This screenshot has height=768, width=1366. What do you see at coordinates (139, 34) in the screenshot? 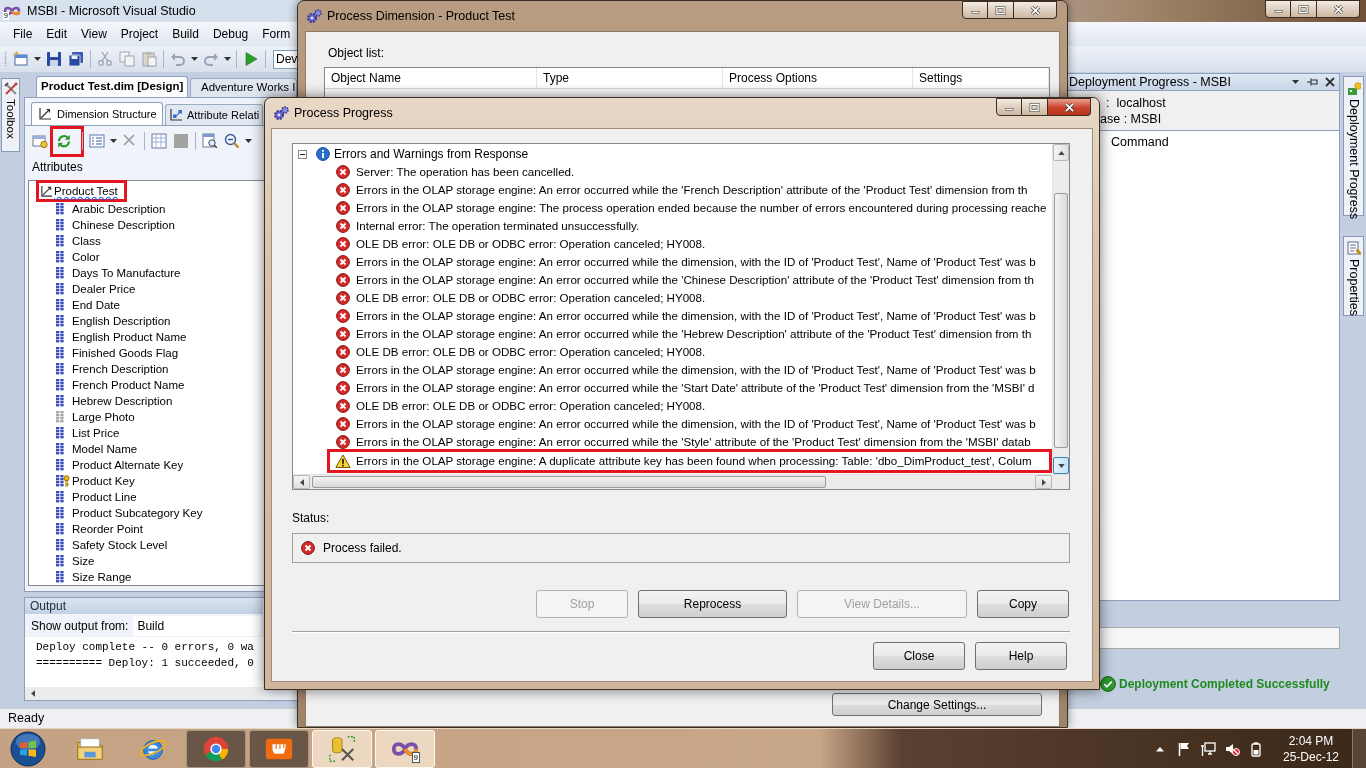
I see `menu-item: Project` at bounding box center [139, 34].